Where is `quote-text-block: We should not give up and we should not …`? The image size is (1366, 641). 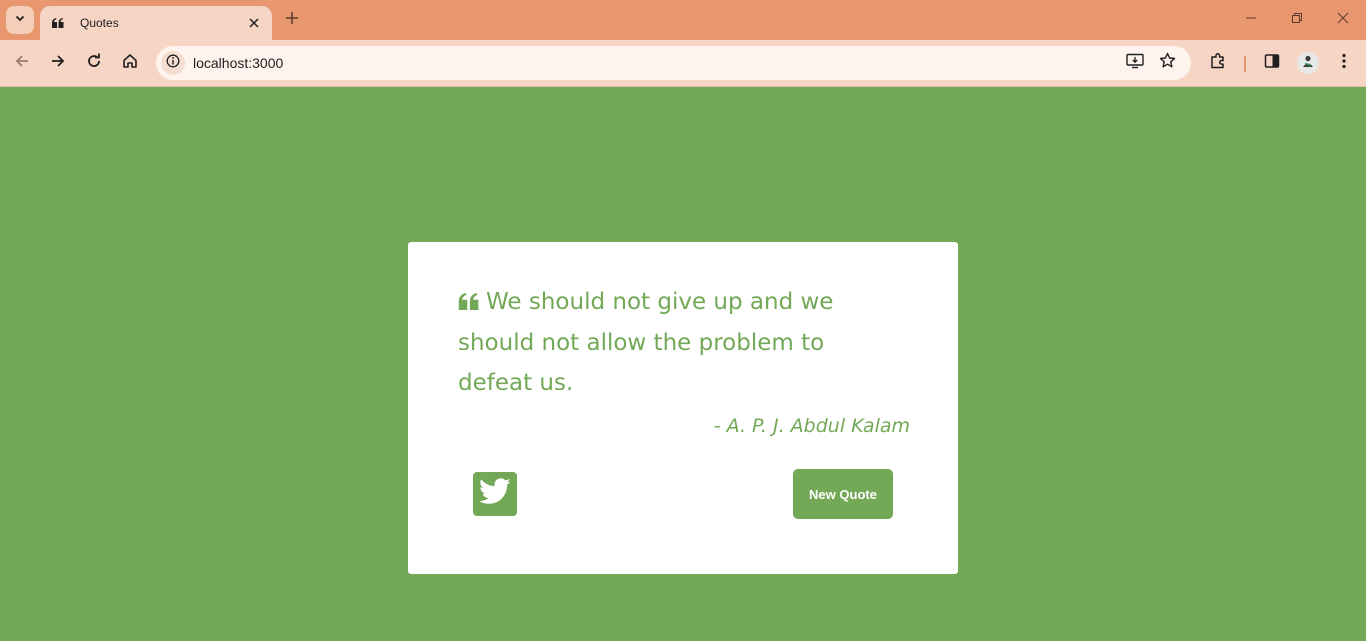
quote-text-block: We should not give up and we should not … is located at coordinates (668, 342).